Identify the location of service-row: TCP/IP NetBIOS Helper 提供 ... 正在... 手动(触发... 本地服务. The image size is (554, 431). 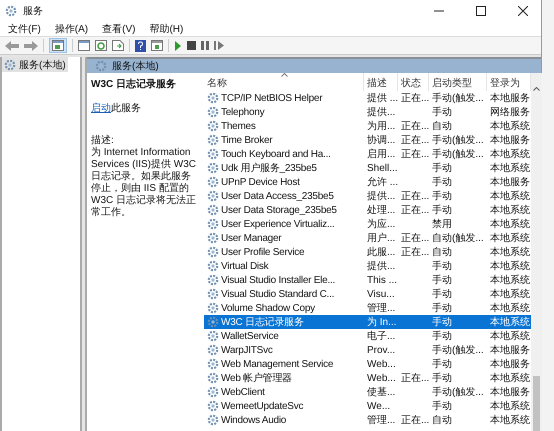
(367, 98).